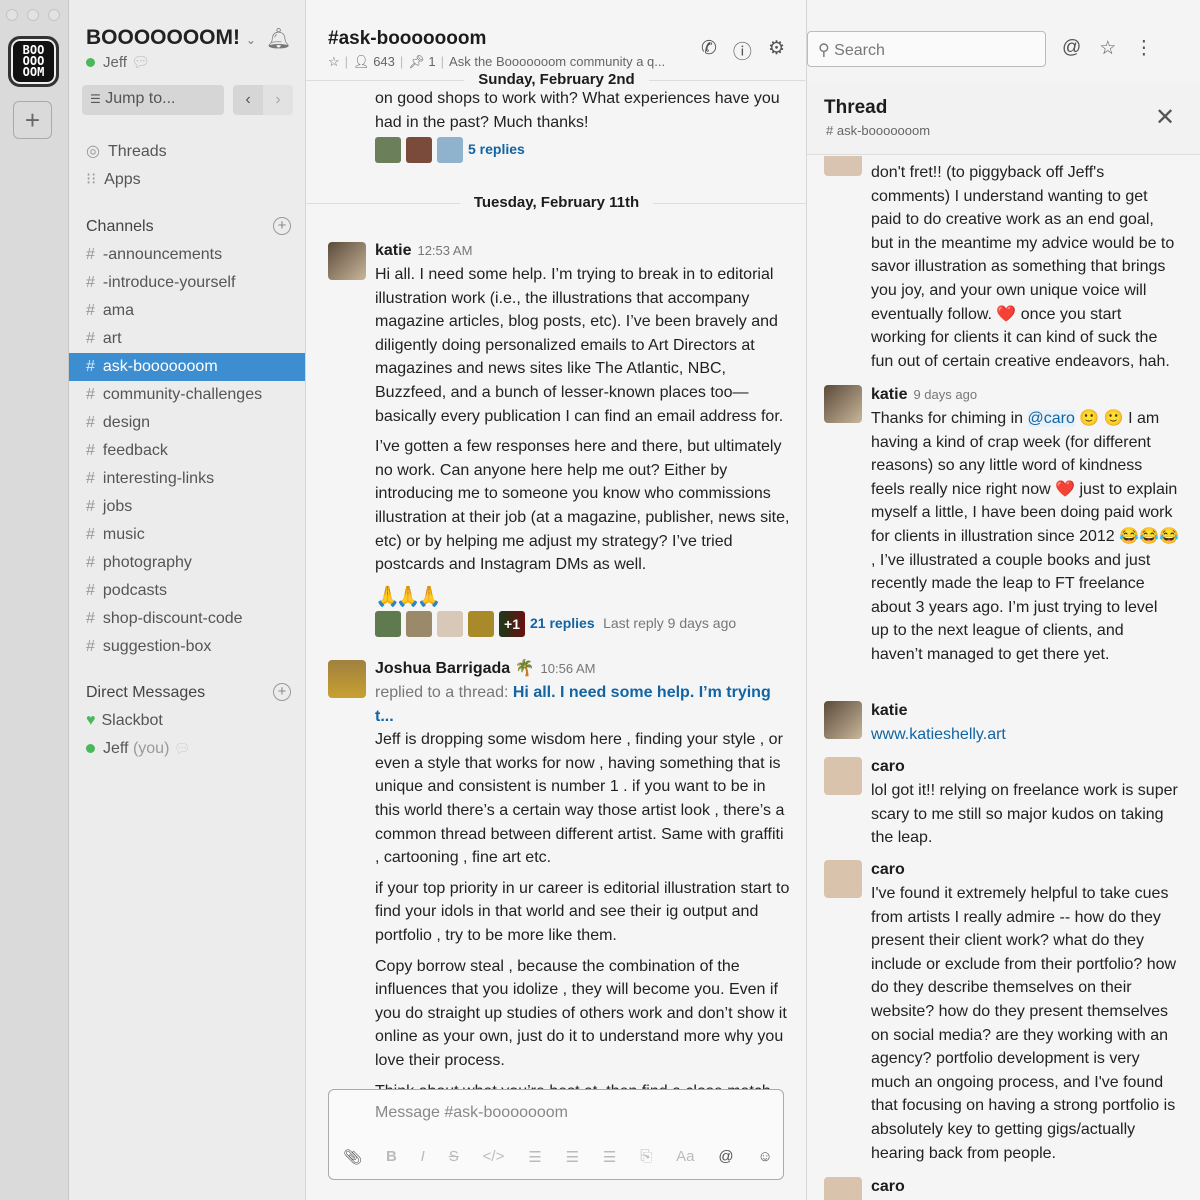 The height and width of the screenshot is (1200, 1200). What do you see at coordinates (938, 734) in the screenshot?
I see `website-link: www.katieshelly.art` at bounding box center [938, 734].